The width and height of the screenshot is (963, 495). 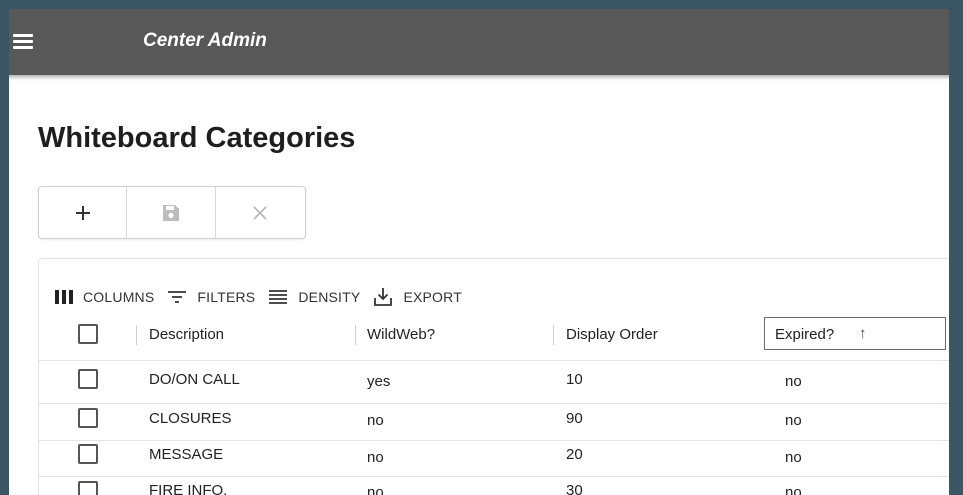 What do you see at coordinates (23, 42) in the screenshot?
I see `hamburger-menu-icon` at bounding box center [23, 42].